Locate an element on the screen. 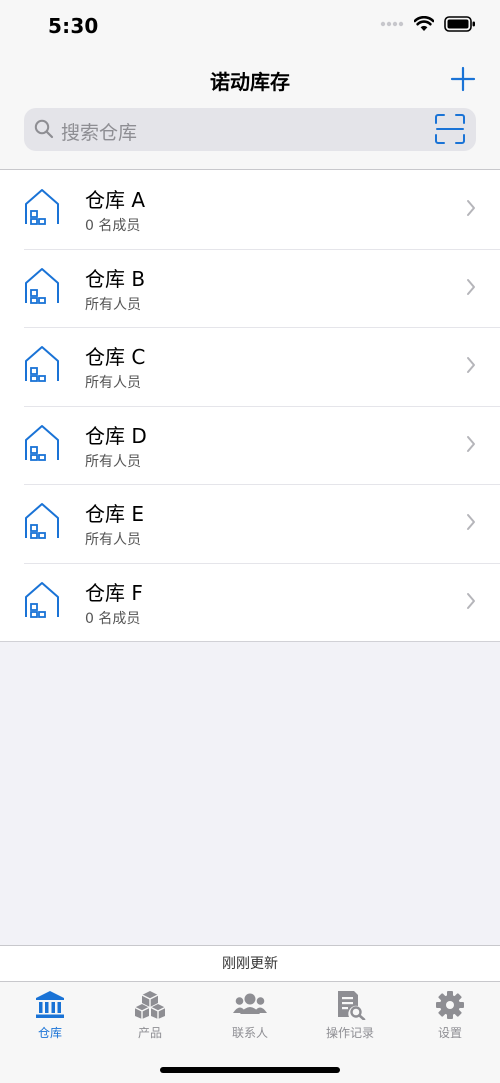 The width and height of the screenshot is (500, 1083). tab-records: 操作记录 is located at coordinates (350, 1018).